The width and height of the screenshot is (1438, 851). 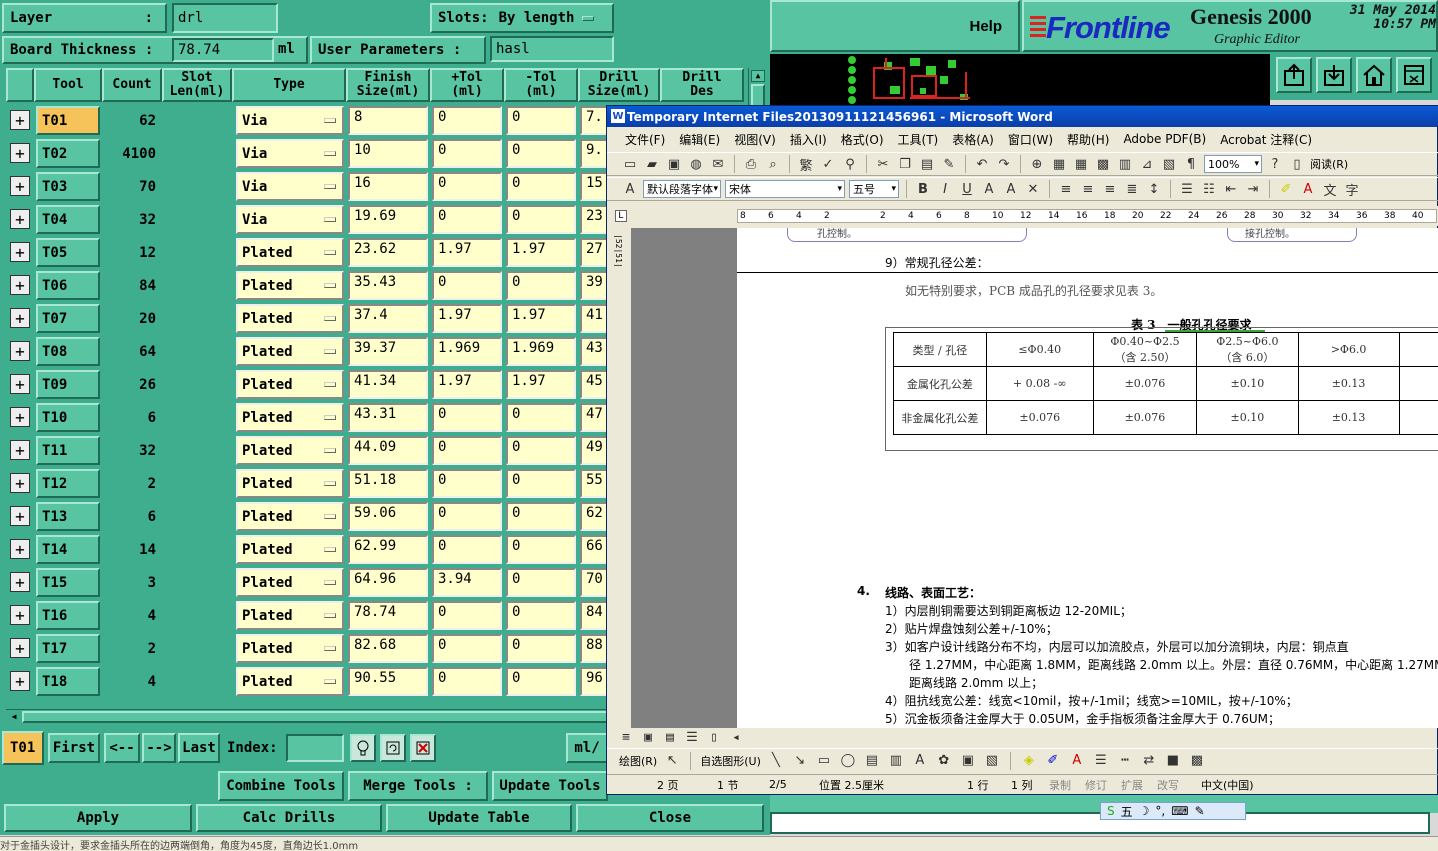 What do you see at coordinates (1011, 189) in the screenshot?
I see `char-shading-icon: A` at bounding box center [1011, 189].